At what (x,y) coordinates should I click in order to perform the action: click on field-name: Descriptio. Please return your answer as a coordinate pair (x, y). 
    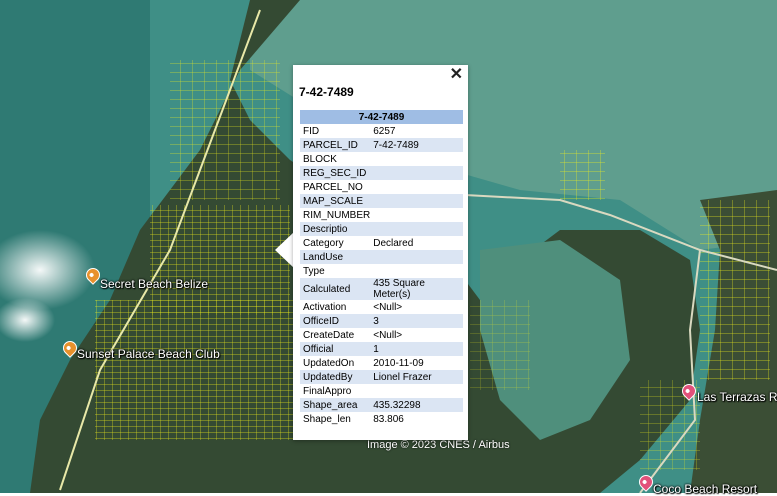
    Looking at the image, I should click on (335, 229).